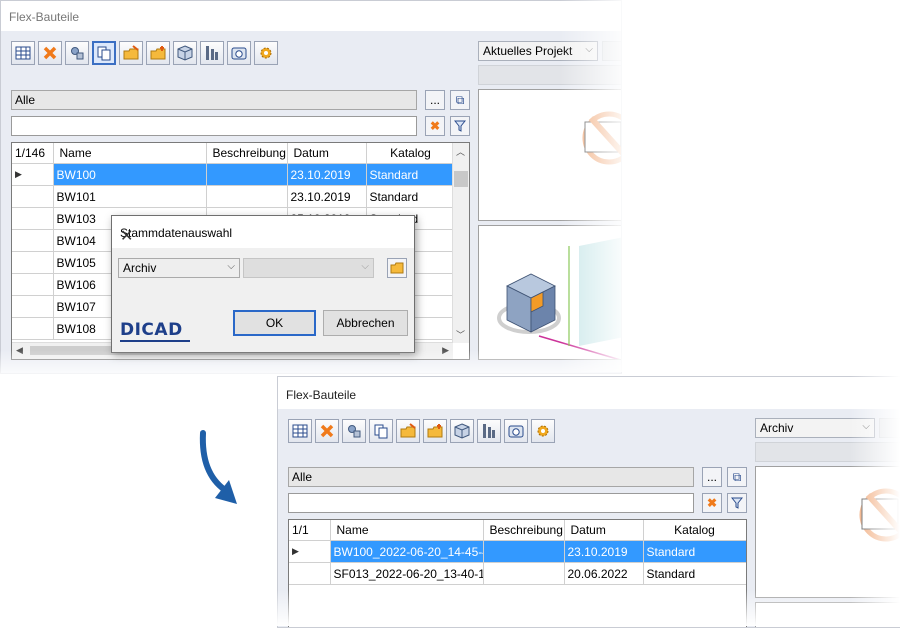 This screenshot has width=900, height=628. I want to click on cell-datum: 20.06.2022, so click(604, 573).